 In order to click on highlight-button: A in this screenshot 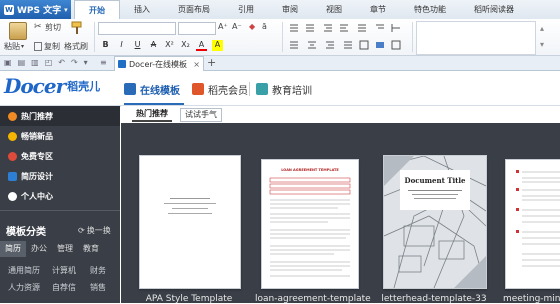, I will do `click(217, 45)`.